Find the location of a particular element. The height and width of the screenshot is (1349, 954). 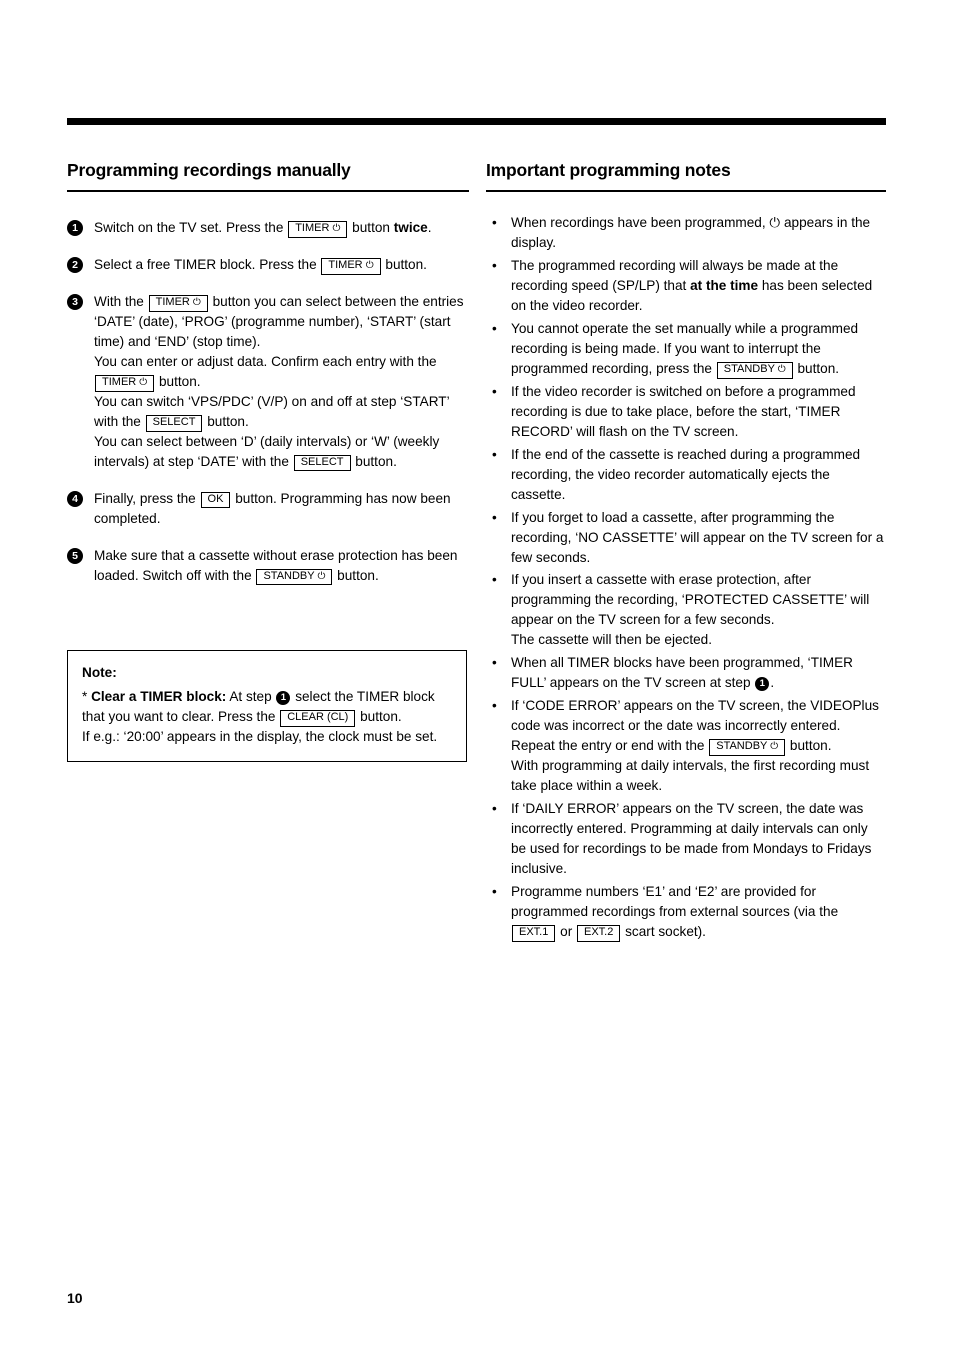

emphasis-text: at the time is located at coordinates (724, 285).